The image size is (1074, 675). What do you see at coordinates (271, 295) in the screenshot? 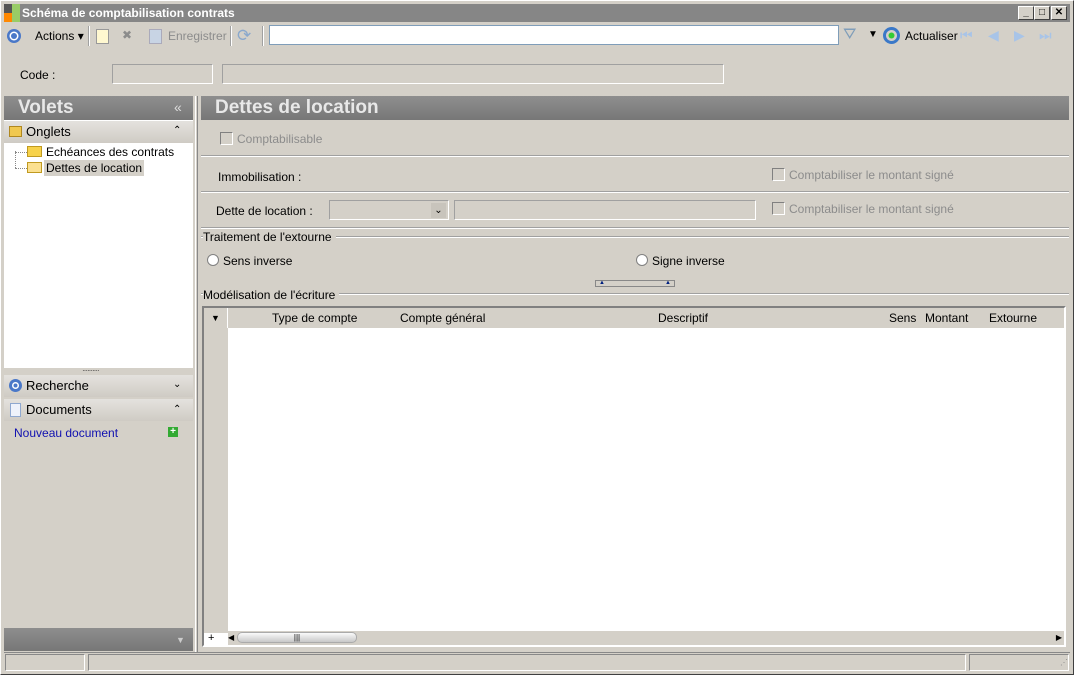
I see `modelisation-group-label: Modélisation de l'écriture` at bounding box center [271, 295].